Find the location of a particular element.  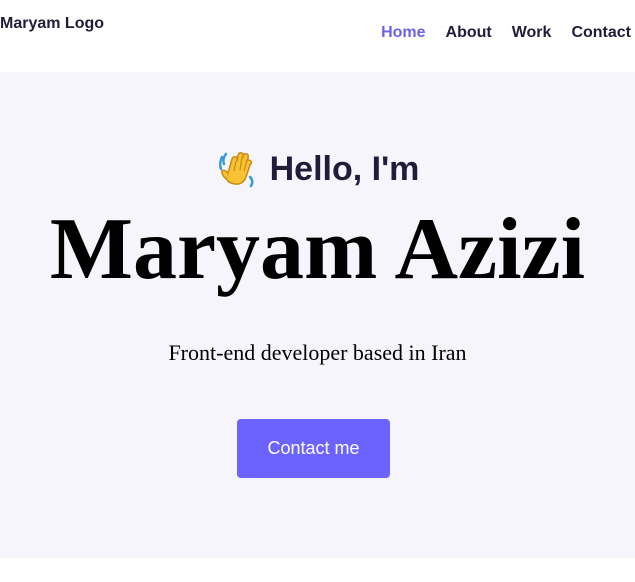

nav-link-contact: Contact is located at coordinates (601, 33).